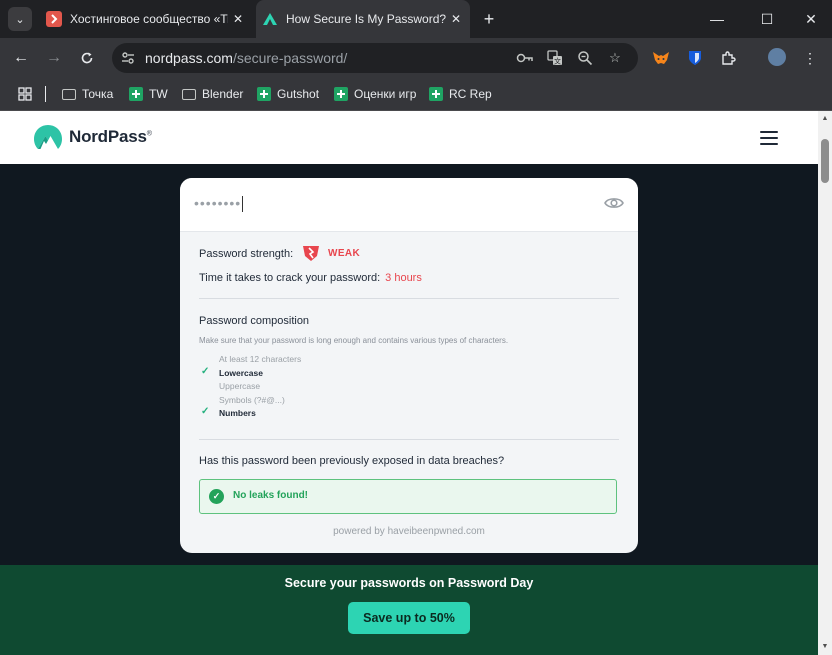 This screenshot has width=832, height=655. I want to click on password-key-icon, so click(525, 58).